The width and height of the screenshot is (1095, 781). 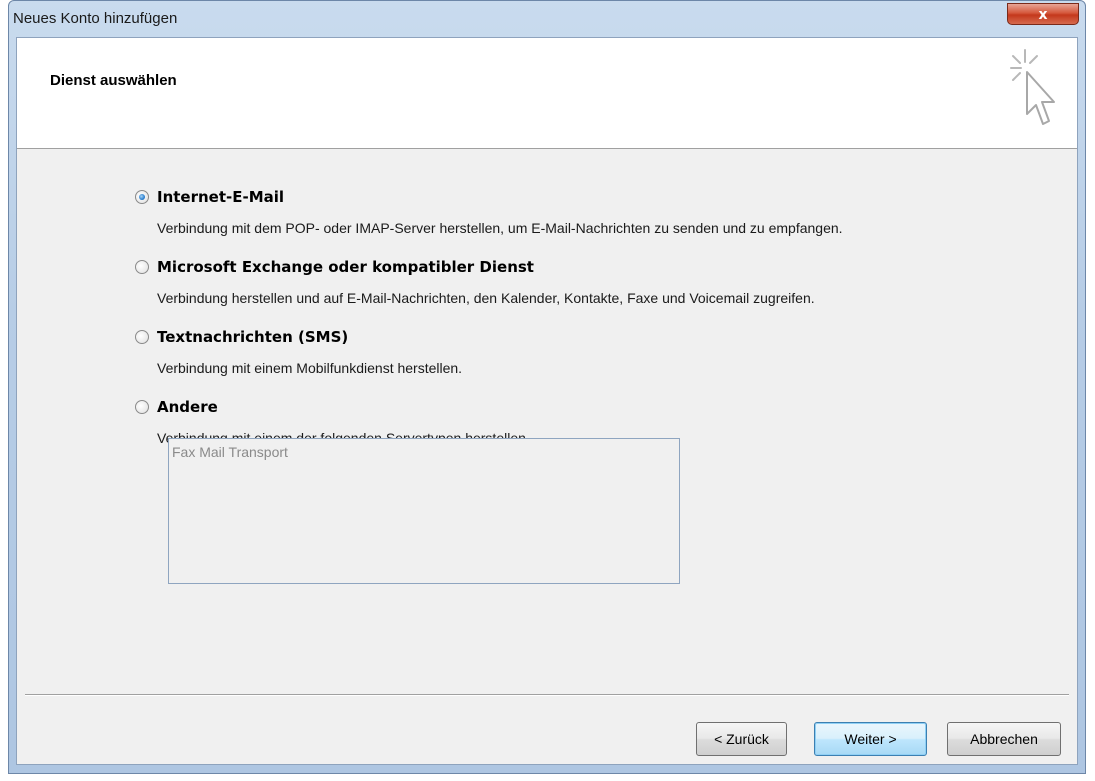 What do you see at coordinates (253, 337) in the screenshot?
I see `option-label: Textnachrichten (SMS)` at bounding box center [253, 337].